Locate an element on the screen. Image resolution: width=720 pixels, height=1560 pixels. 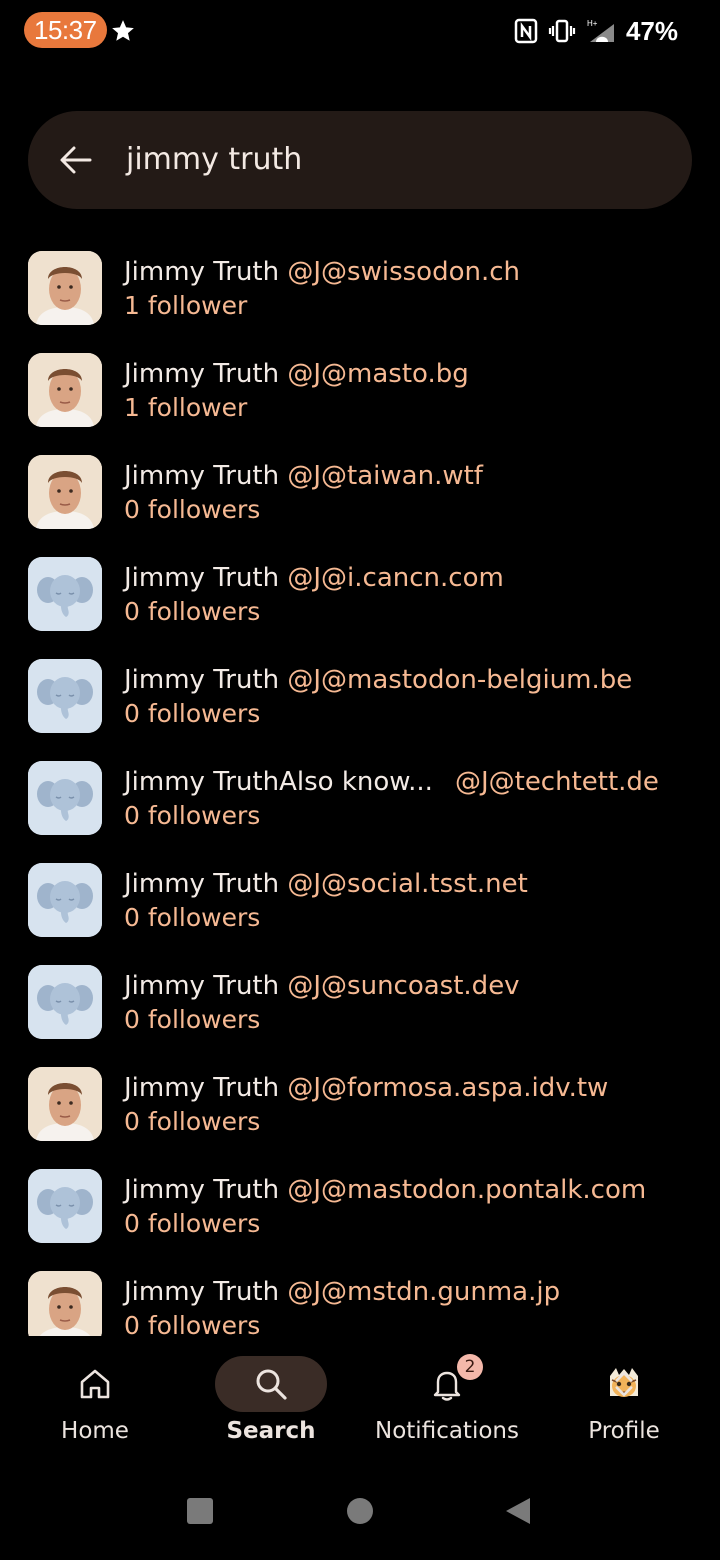
status-icons: H+ 47% is located at coordinates (596, 31).